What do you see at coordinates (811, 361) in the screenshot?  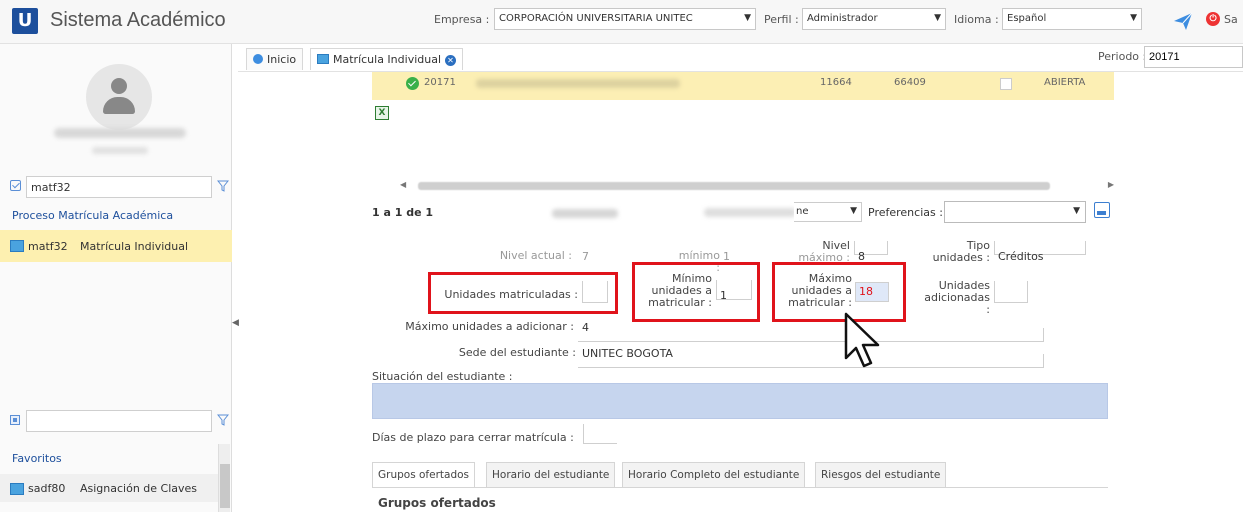 I see `sede-field` at bounding box center [811, 361].